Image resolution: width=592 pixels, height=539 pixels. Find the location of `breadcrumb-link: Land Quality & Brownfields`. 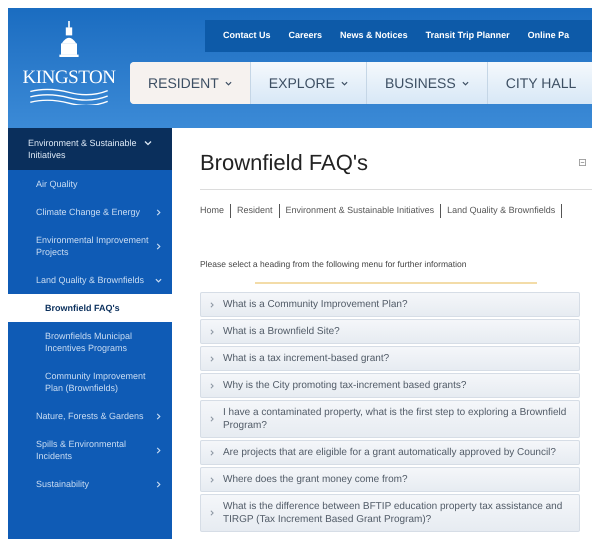

breadcrumb-link: Land Quality & Brownfields is located at coordinates (501, 211).